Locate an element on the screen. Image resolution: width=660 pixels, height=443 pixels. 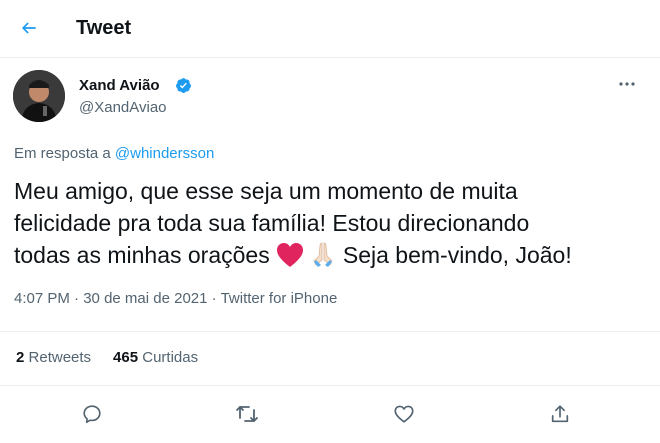
verified-badge-icon is located at coordinates (183, 85).